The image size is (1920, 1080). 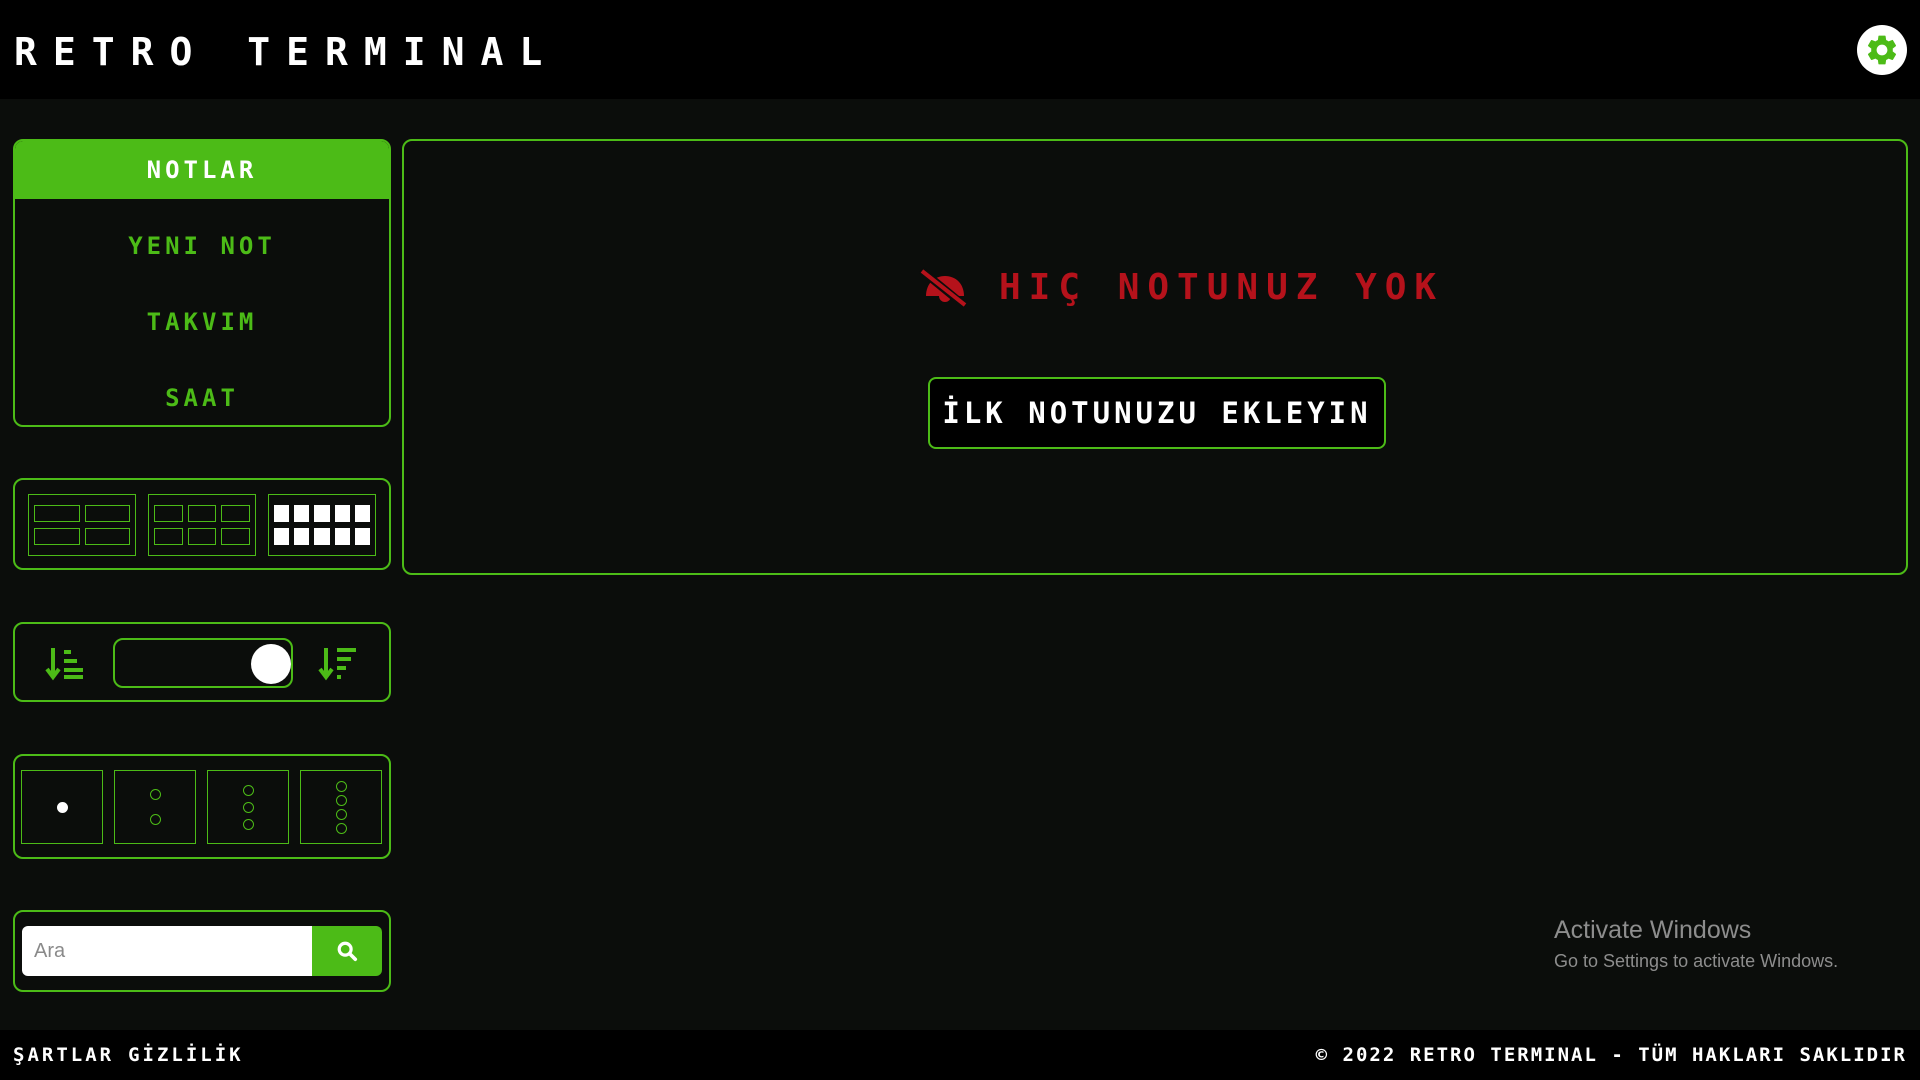 I want to click on nav-item-saat: SAAT, so click(x=202, y=397).